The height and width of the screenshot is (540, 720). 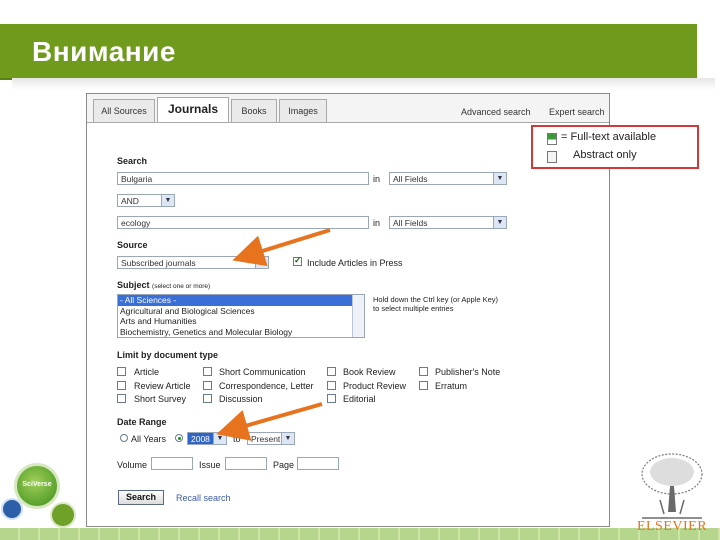 What do you see at coordinates (179, 438) in the screenshot?
I see `year-range-radio` at bounding box center [179, 438].